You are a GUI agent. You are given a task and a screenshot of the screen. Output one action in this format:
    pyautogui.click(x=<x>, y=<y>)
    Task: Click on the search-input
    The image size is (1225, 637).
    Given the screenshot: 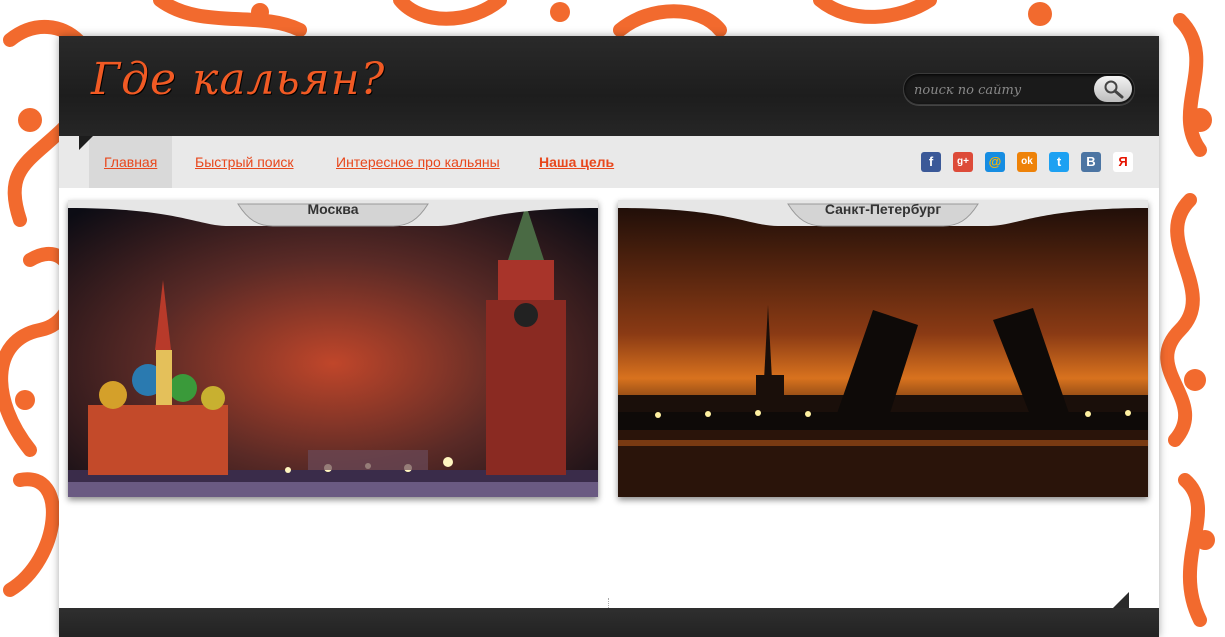 What is the action you would take?
    pyautogui.click(x=1002, y=90)
    